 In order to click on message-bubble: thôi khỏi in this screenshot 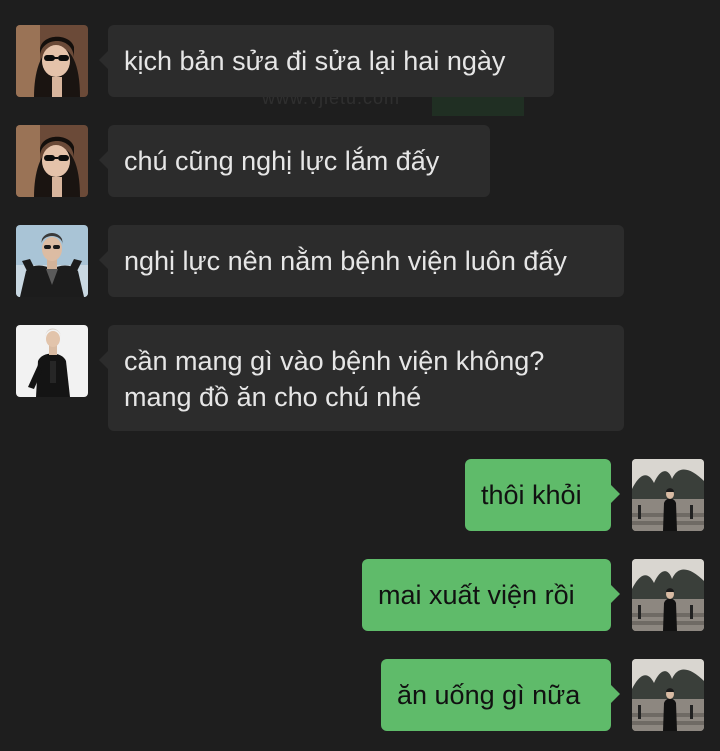, I will do `click(542, 495)`.